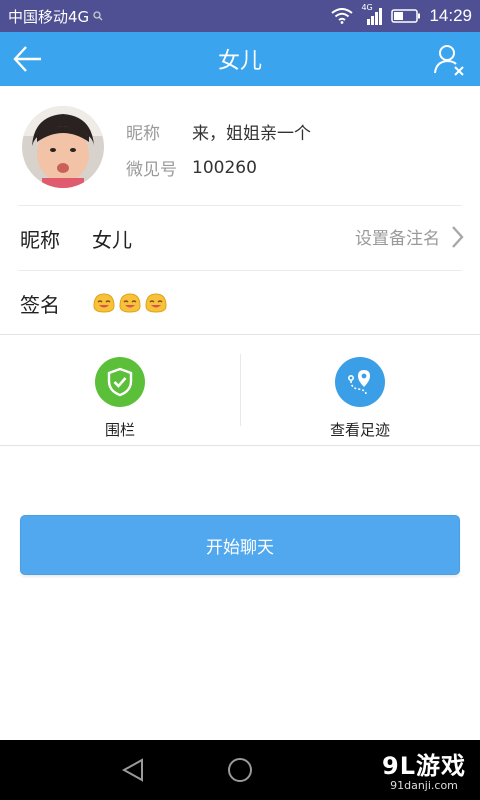 The image size is (480, 800). Describe the element at coordinates (240, 303) in the screenshot. I see `signature-row: 签名` at that location.